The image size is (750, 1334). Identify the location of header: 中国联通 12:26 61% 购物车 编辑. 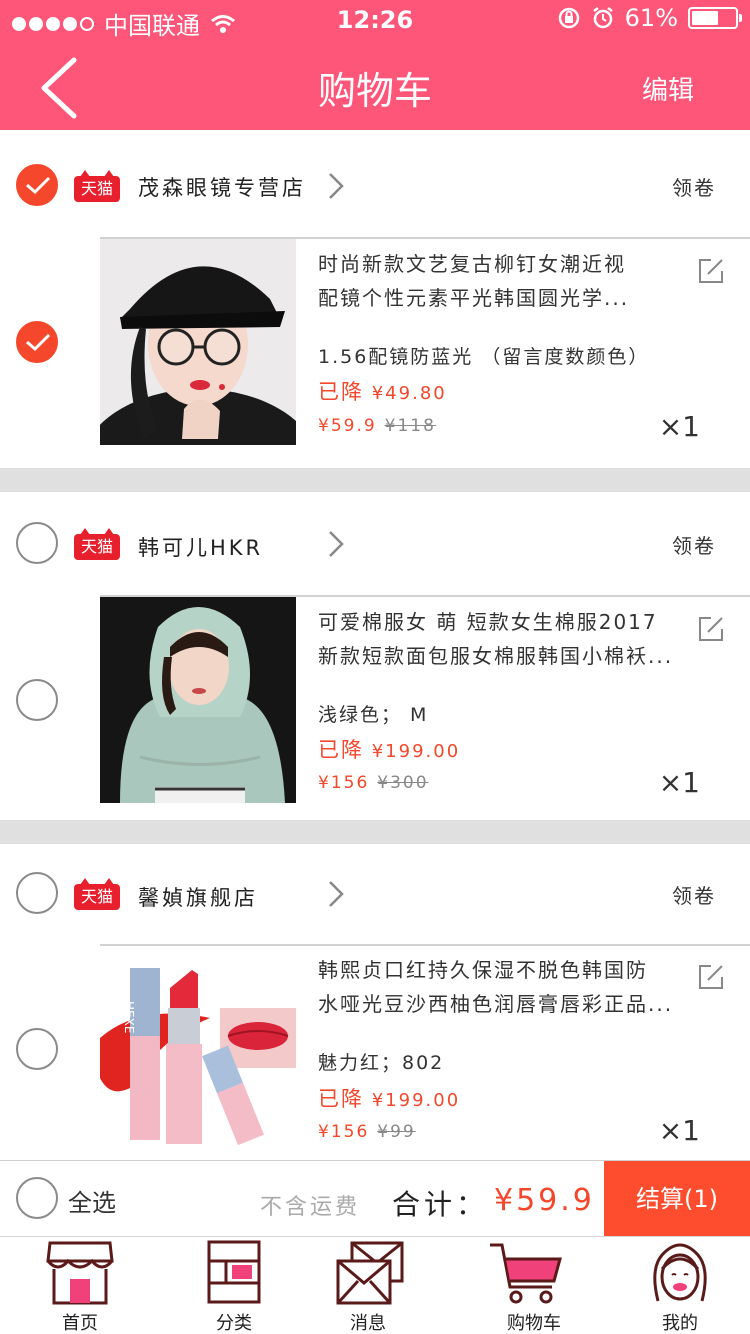
(375, 65).